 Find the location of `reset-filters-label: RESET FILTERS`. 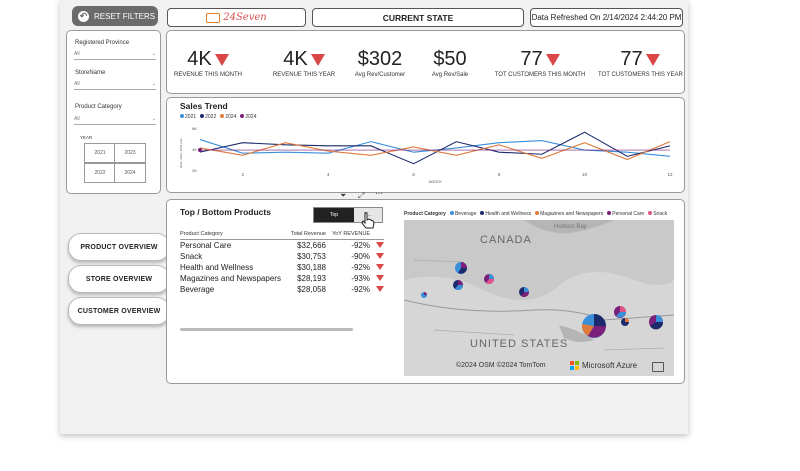

reset-filters-label: RESET FILTERS is located at coordinates (125, 16).